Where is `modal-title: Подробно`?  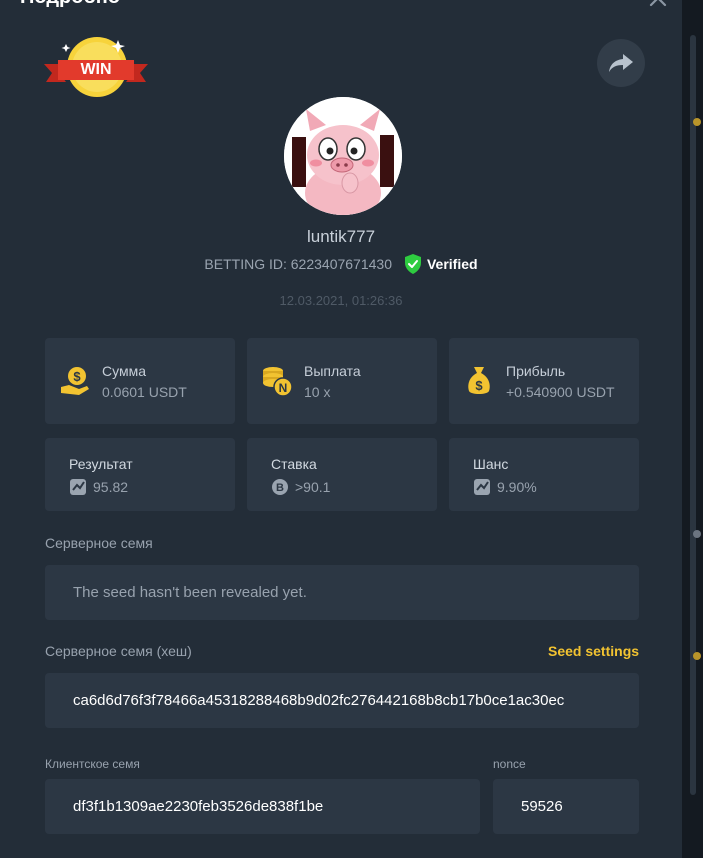
modal-title: Подробно is located at coordinates (70, 4).